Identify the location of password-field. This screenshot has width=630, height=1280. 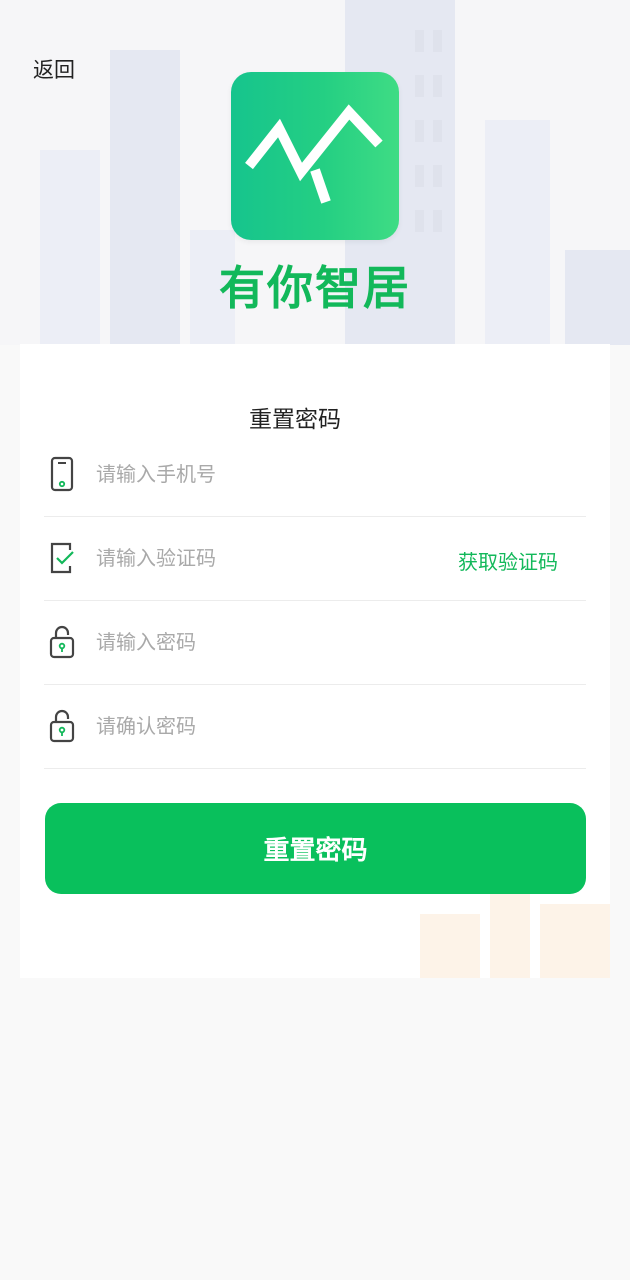
(315, 642).